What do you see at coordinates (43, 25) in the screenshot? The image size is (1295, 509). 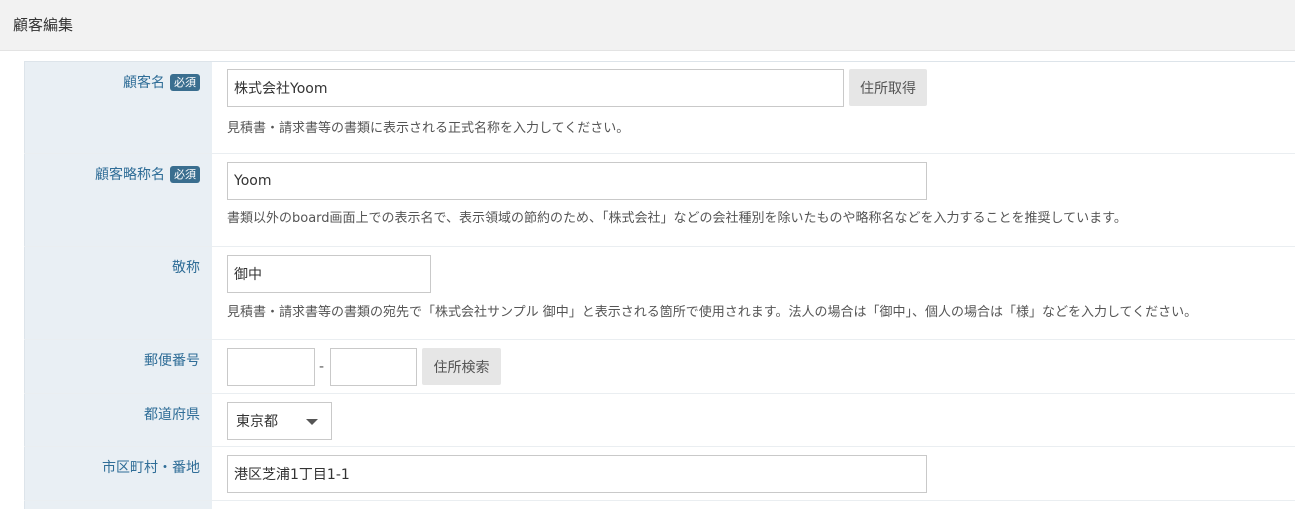 I see `page-title: 顧客編集` at bounding box center [43, 25].